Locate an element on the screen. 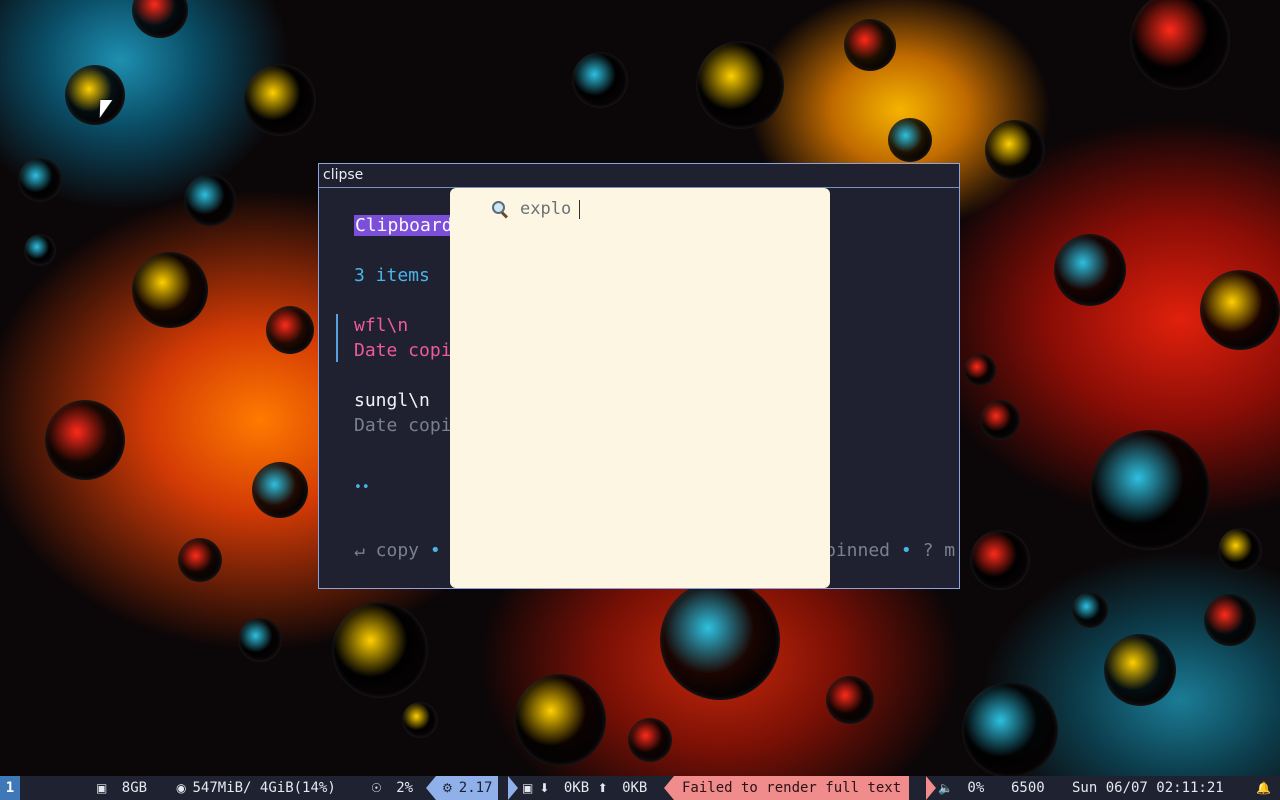 The width and height of the screenshot is (1280, 800). selection-indicator is located at coordinates (337, 338).